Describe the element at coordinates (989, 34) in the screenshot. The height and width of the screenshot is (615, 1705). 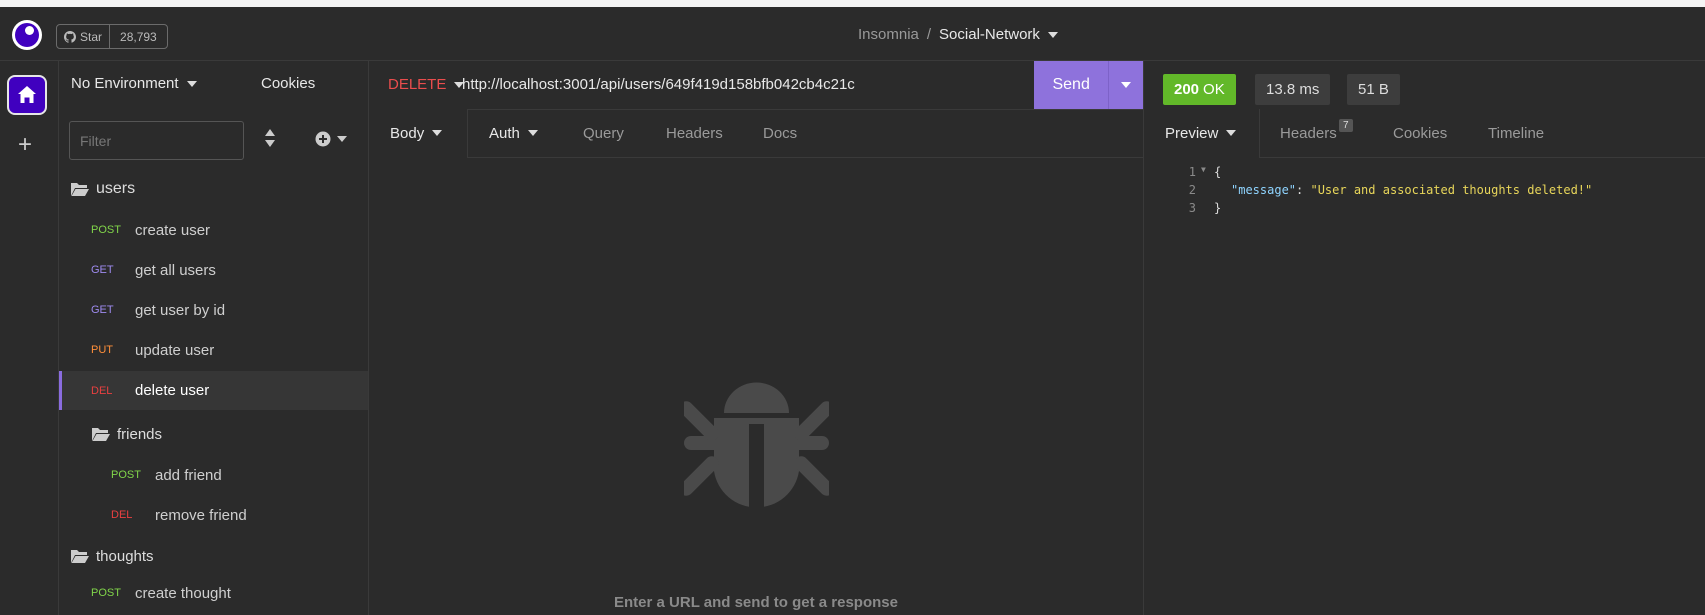
I see `breadcrumb-project: Social-Network` at that location.